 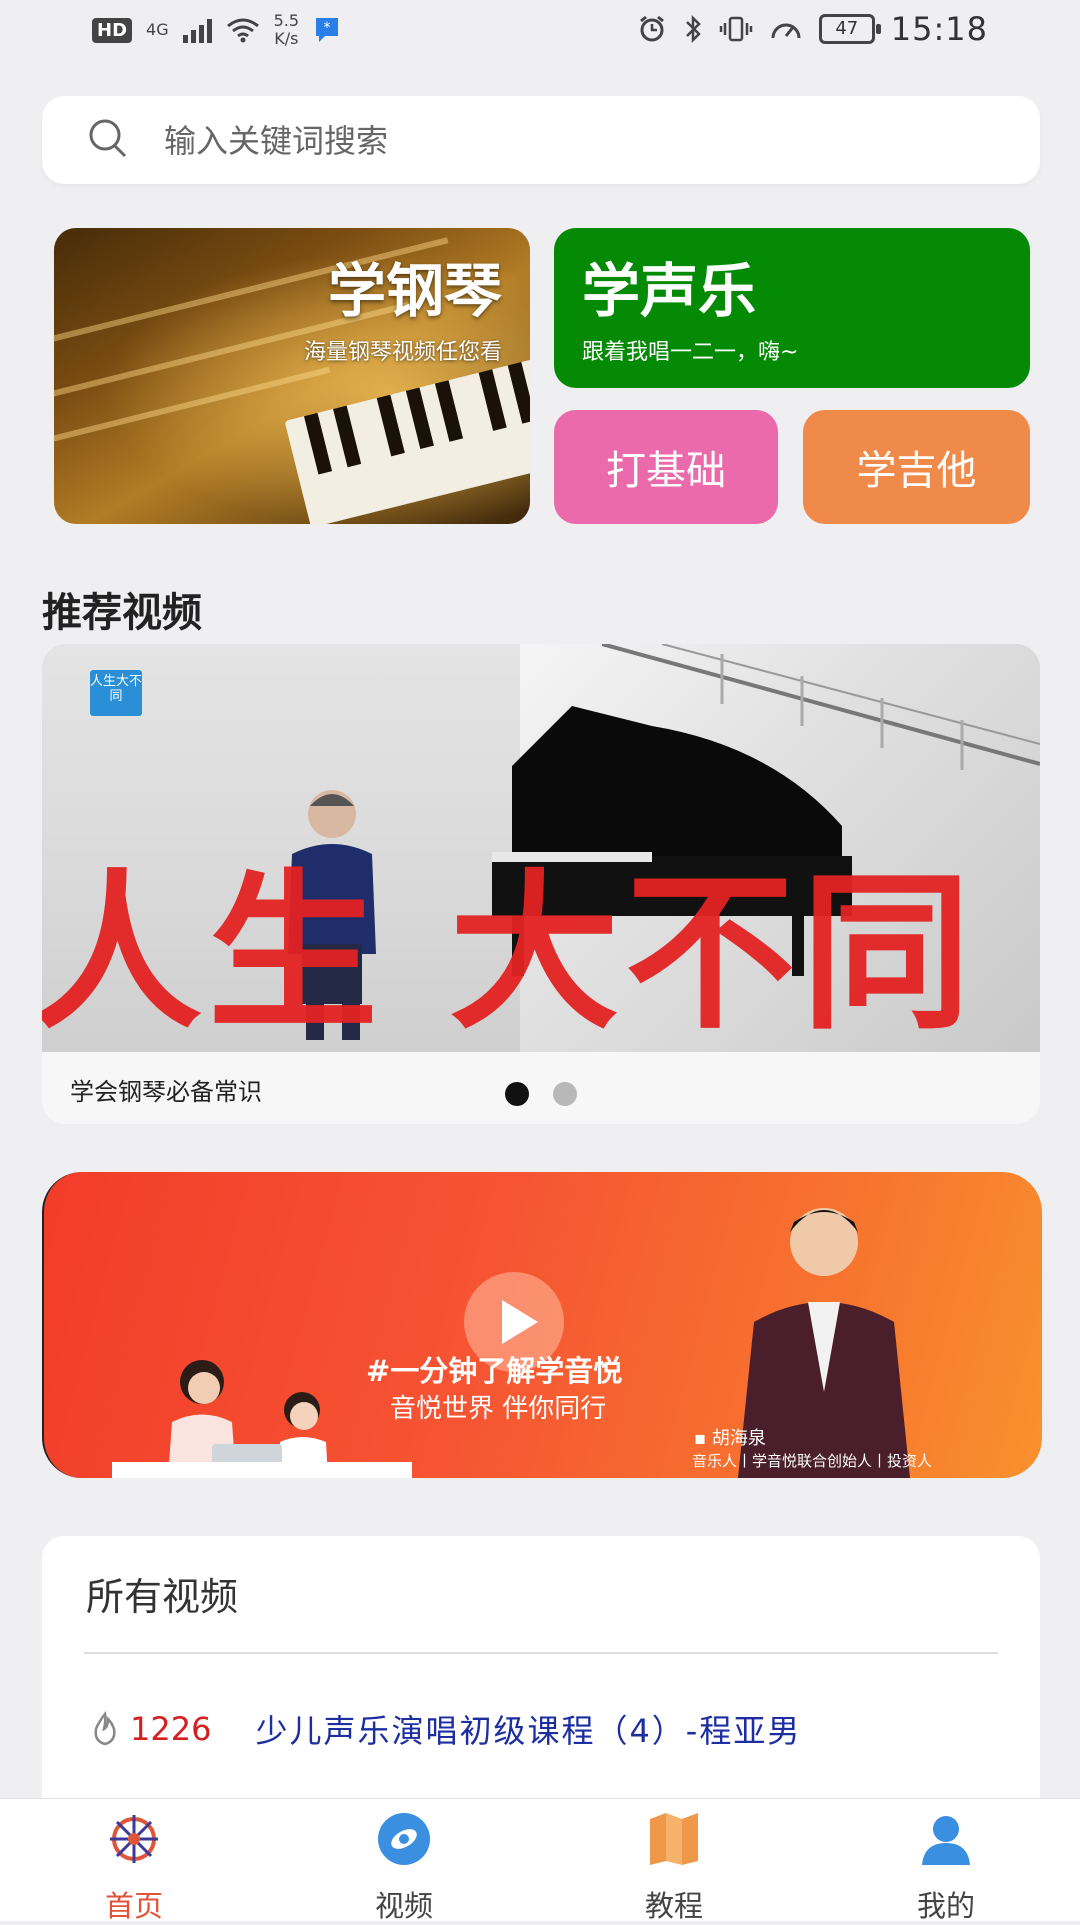 I want to click on tab-video-label: 视频, so click(x=403, y=1906).